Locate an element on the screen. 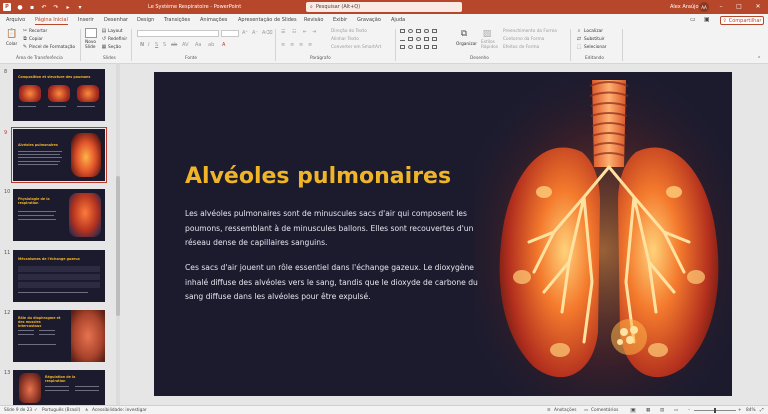  align-text-button: Alinhar Texto is located at coordinates (345, 39).